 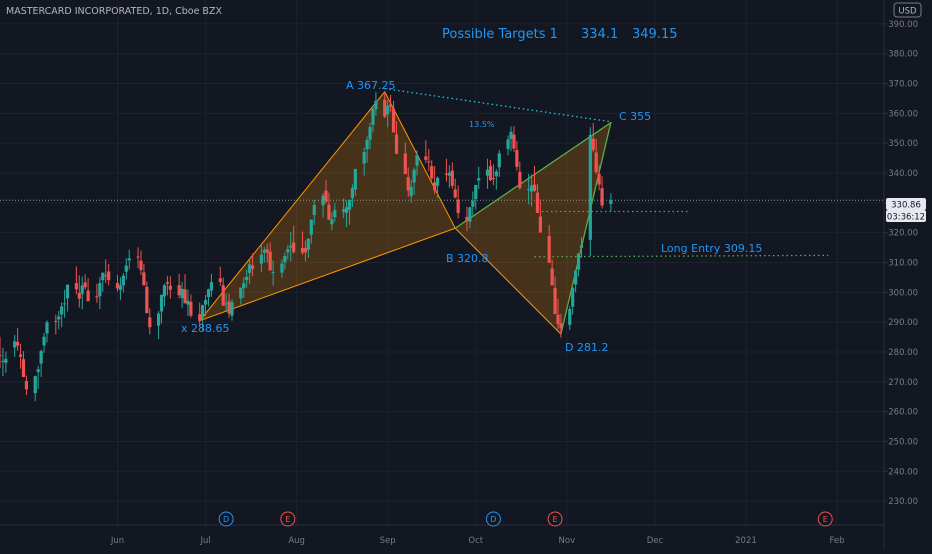 I want to click on point-a-label: A 367.25, so click(x=371, y=85).